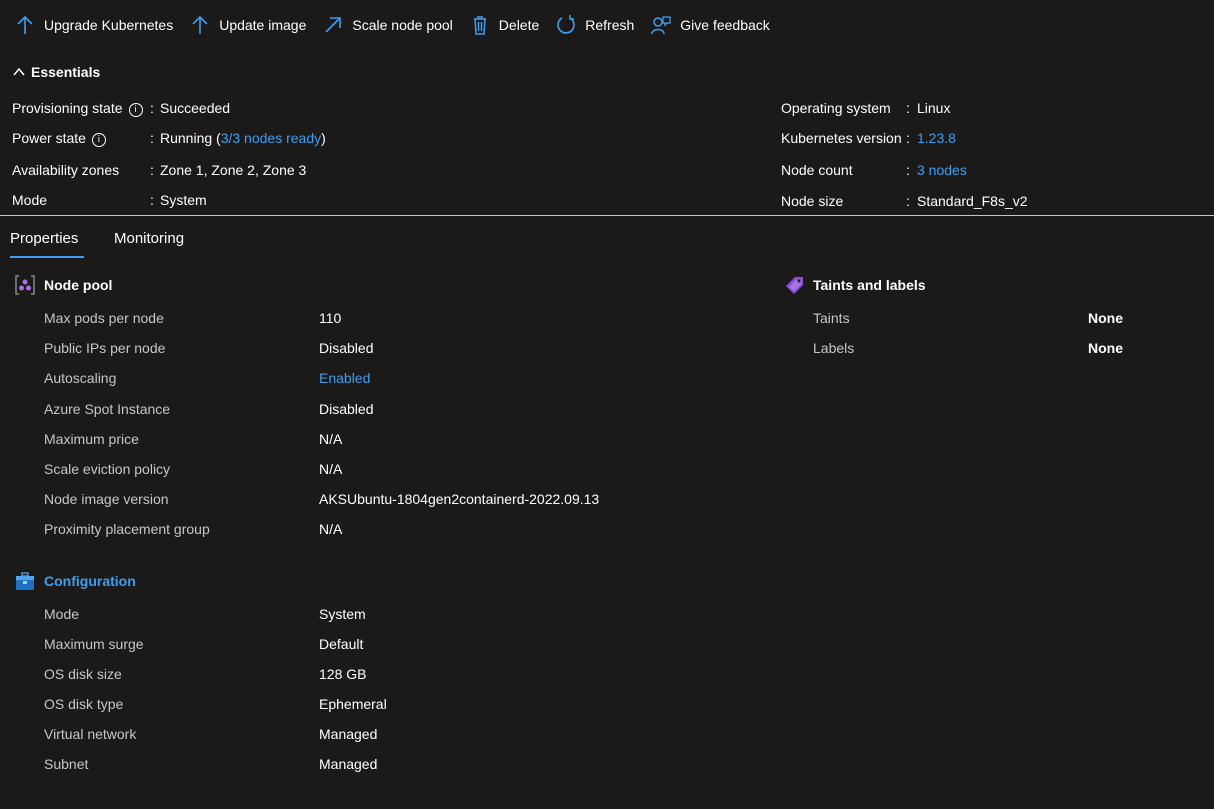 The width and height of the screenshot is (1214, 809). What do you see at coordinates (183, 200) in the screenshot?
I see `mode-value: System` at bounding box center [183, 200].